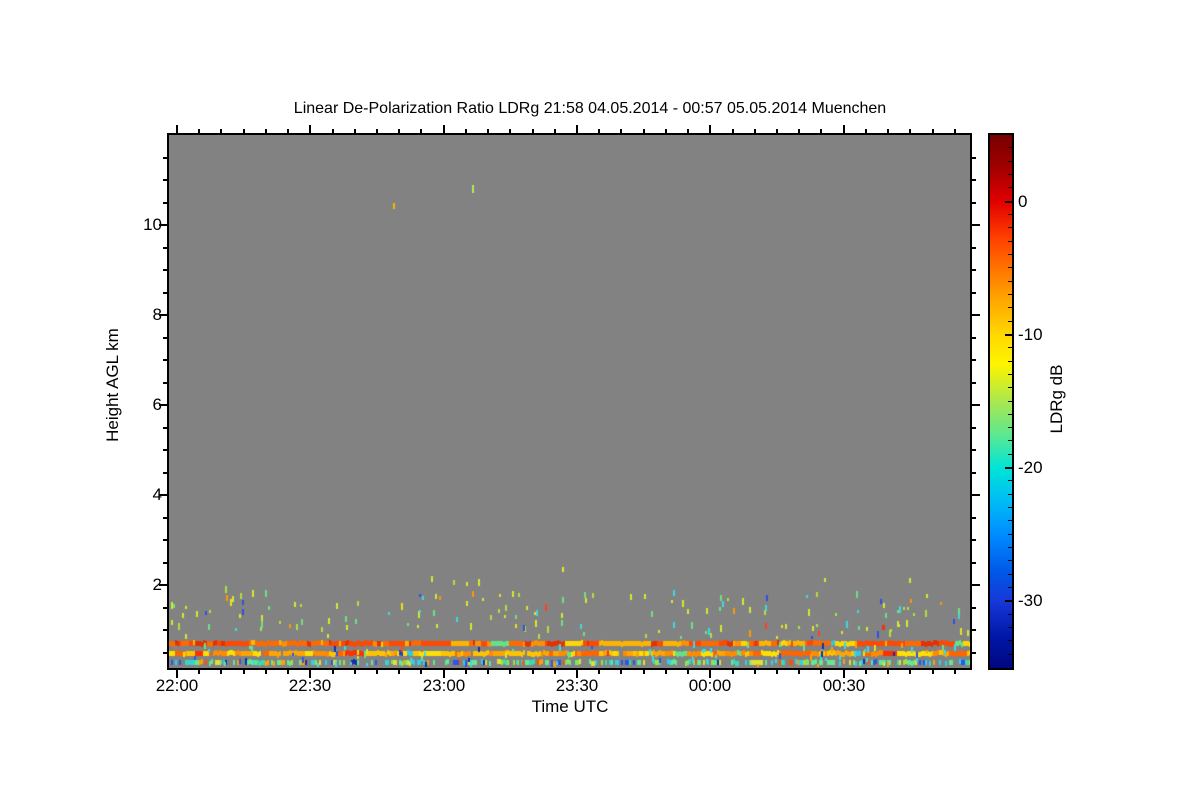 This screenshot has height=800, width=1200. I want to click on x-tick-label: 22:30, so click(310, 685).